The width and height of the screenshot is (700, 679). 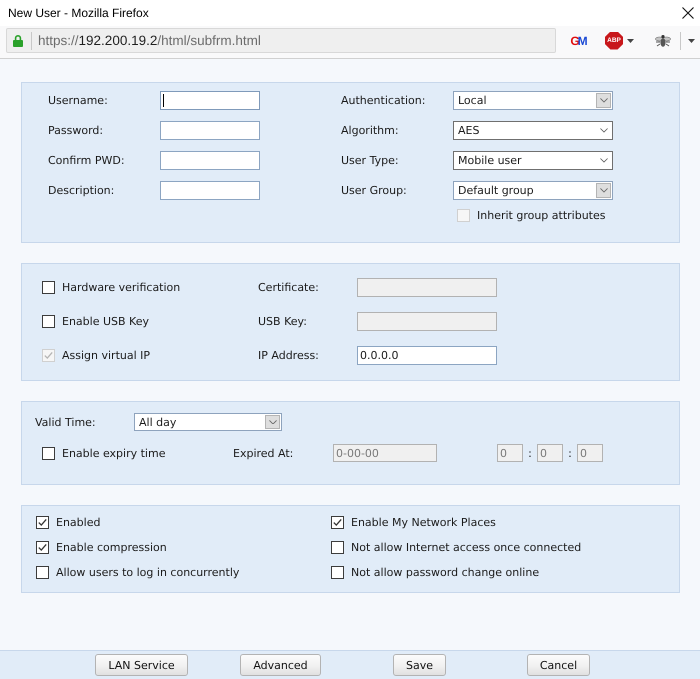 I want to click on field-label: User Type:, so click(x=370, y=160).